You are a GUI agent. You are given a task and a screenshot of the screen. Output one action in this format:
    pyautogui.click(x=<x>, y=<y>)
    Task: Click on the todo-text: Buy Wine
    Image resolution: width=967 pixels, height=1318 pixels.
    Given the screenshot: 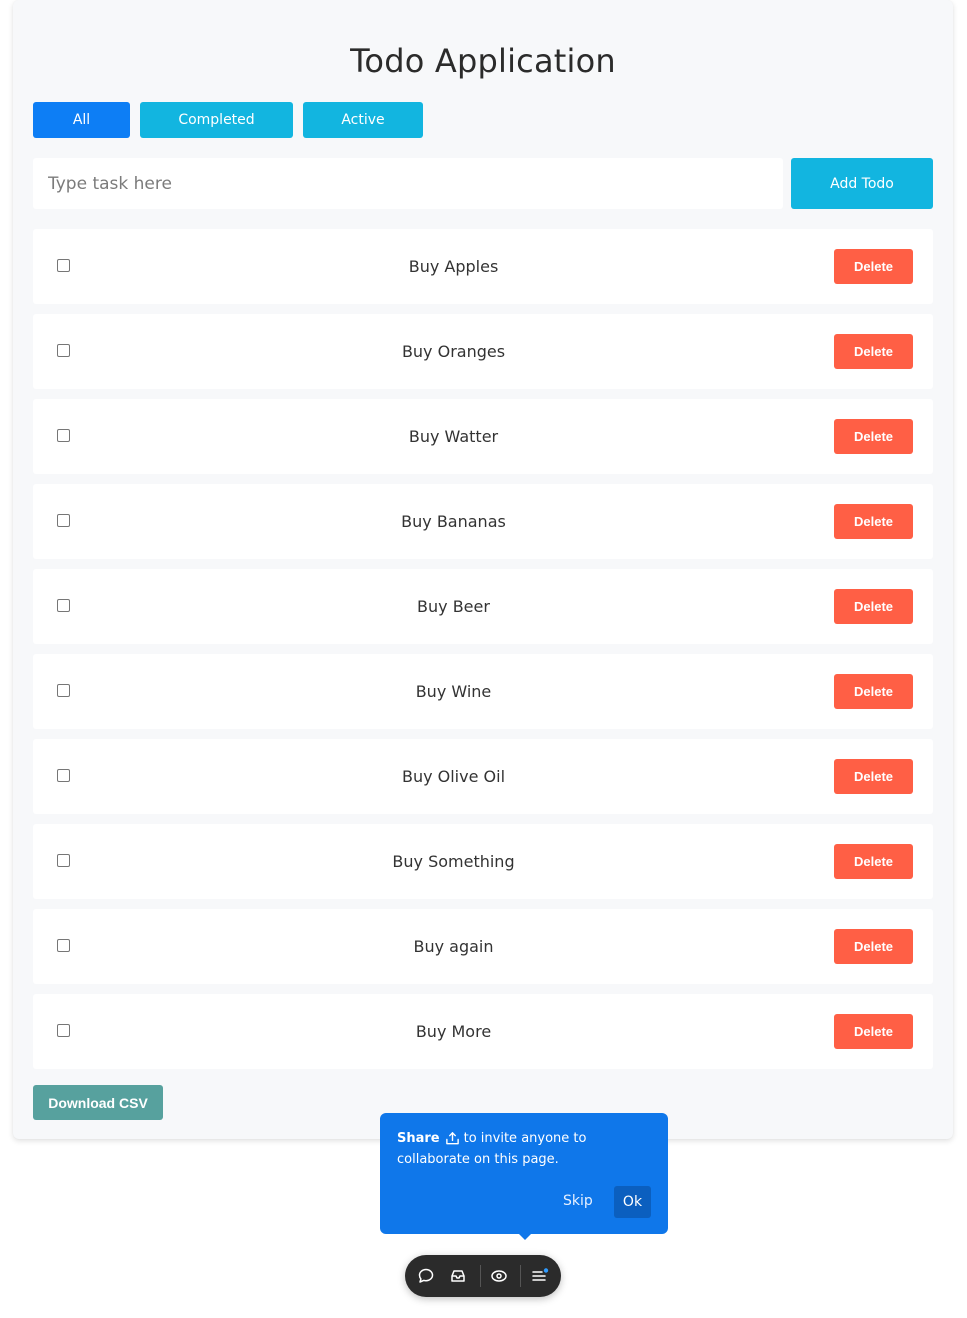 What is the action you would take?
    pyautogui.click(x=453, y=691)
    